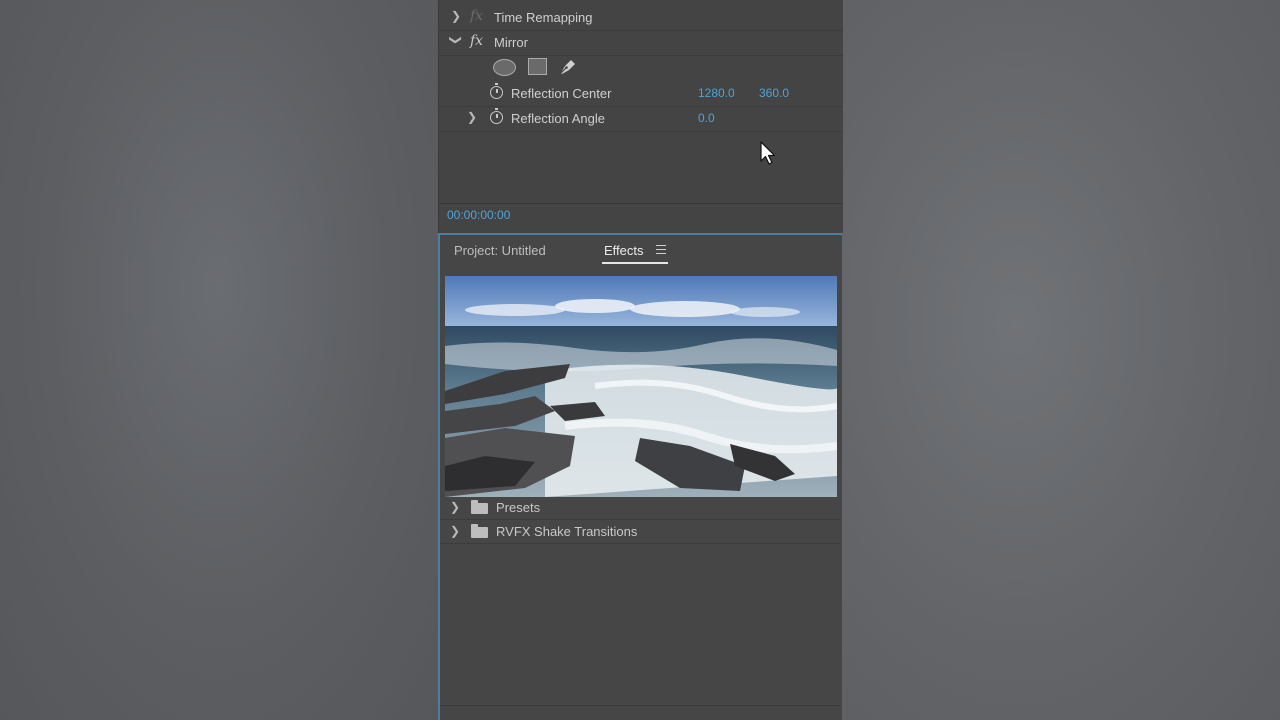 The image size is (1280, 720). I want to click on list-item-rvfx-shake-transitions: ❯ RVFX Shake Transitions, so click(640, 532).